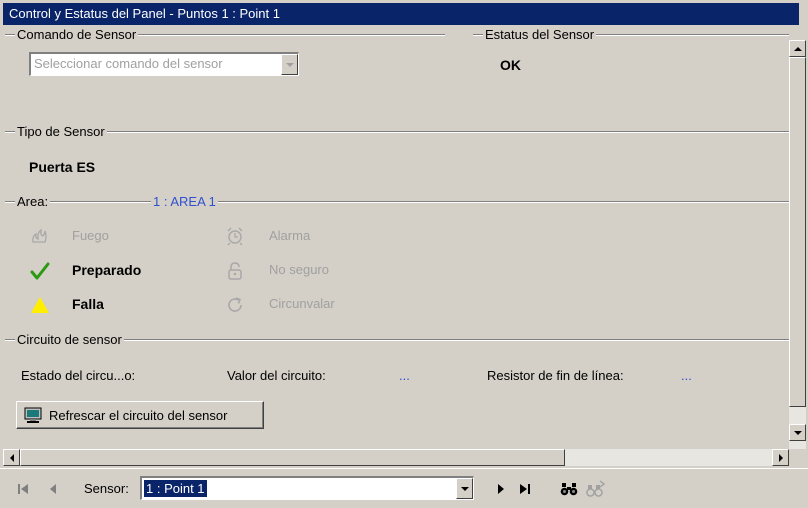 This screenshot has width=808, height=508. I want to click on horizontal-scrollbar, so click(396, 457).